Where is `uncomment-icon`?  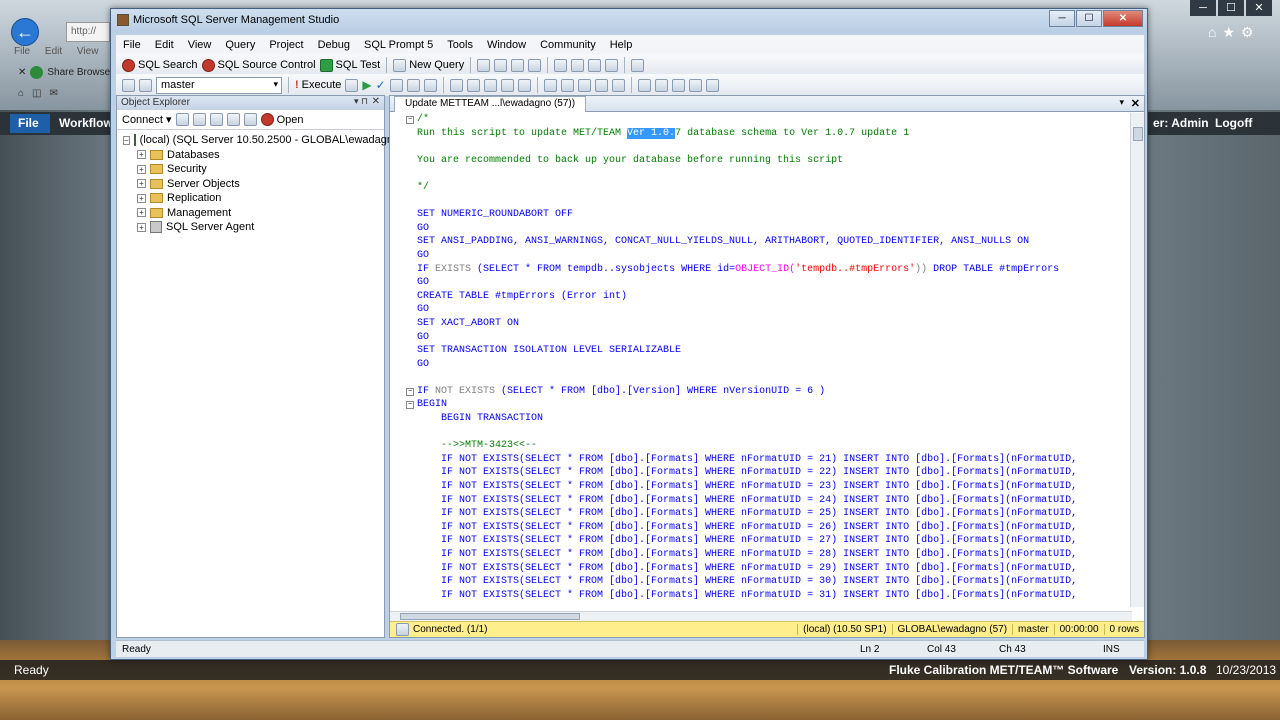
uncomment-icon is located at coordinates (567, 85).